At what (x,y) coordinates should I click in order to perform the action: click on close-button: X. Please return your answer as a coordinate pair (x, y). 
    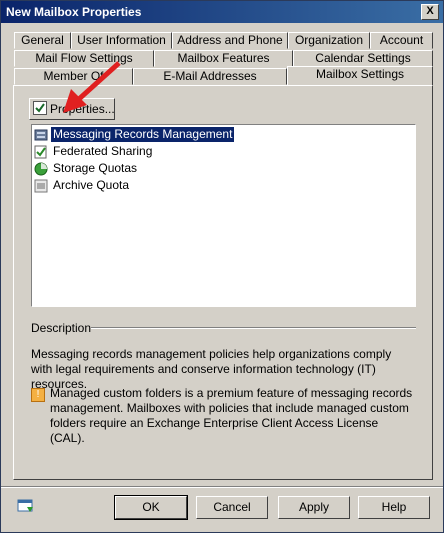
    Looking at the image, I should click on (430, 12).